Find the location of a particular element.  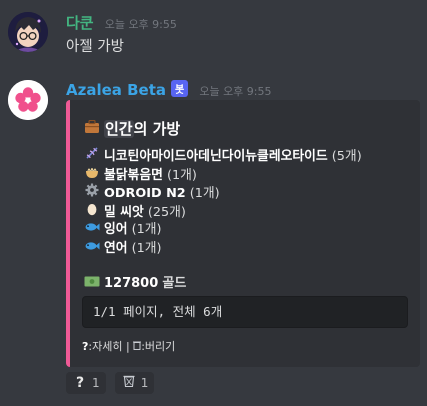

list-item: 연어 (1개) is located at coordinates (222, 248).